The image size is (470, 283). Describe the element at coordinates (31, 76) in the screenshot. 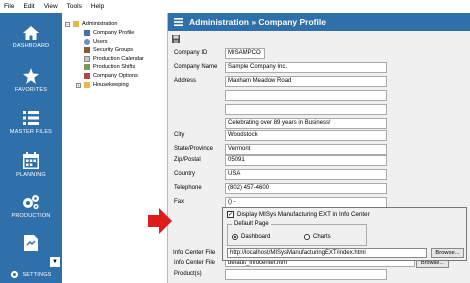

I see `star-icon` at that location.